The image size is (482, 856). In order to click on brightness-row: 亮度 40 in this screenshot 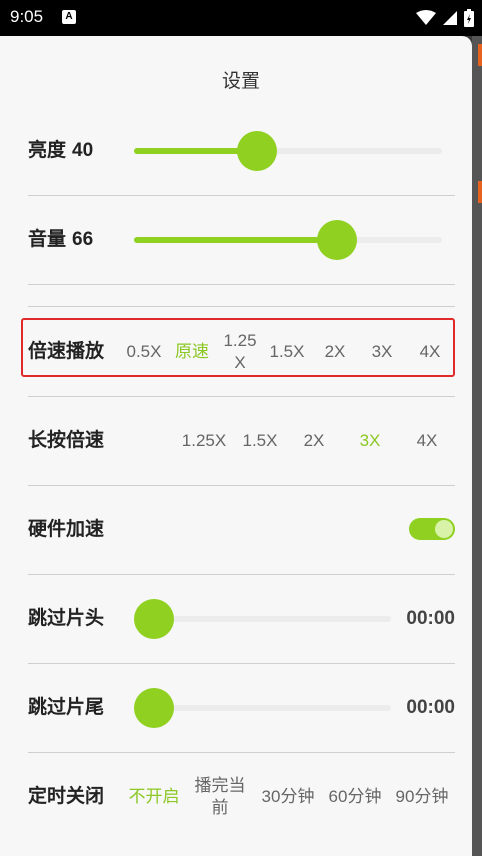, I will do `click(241, 151)`.